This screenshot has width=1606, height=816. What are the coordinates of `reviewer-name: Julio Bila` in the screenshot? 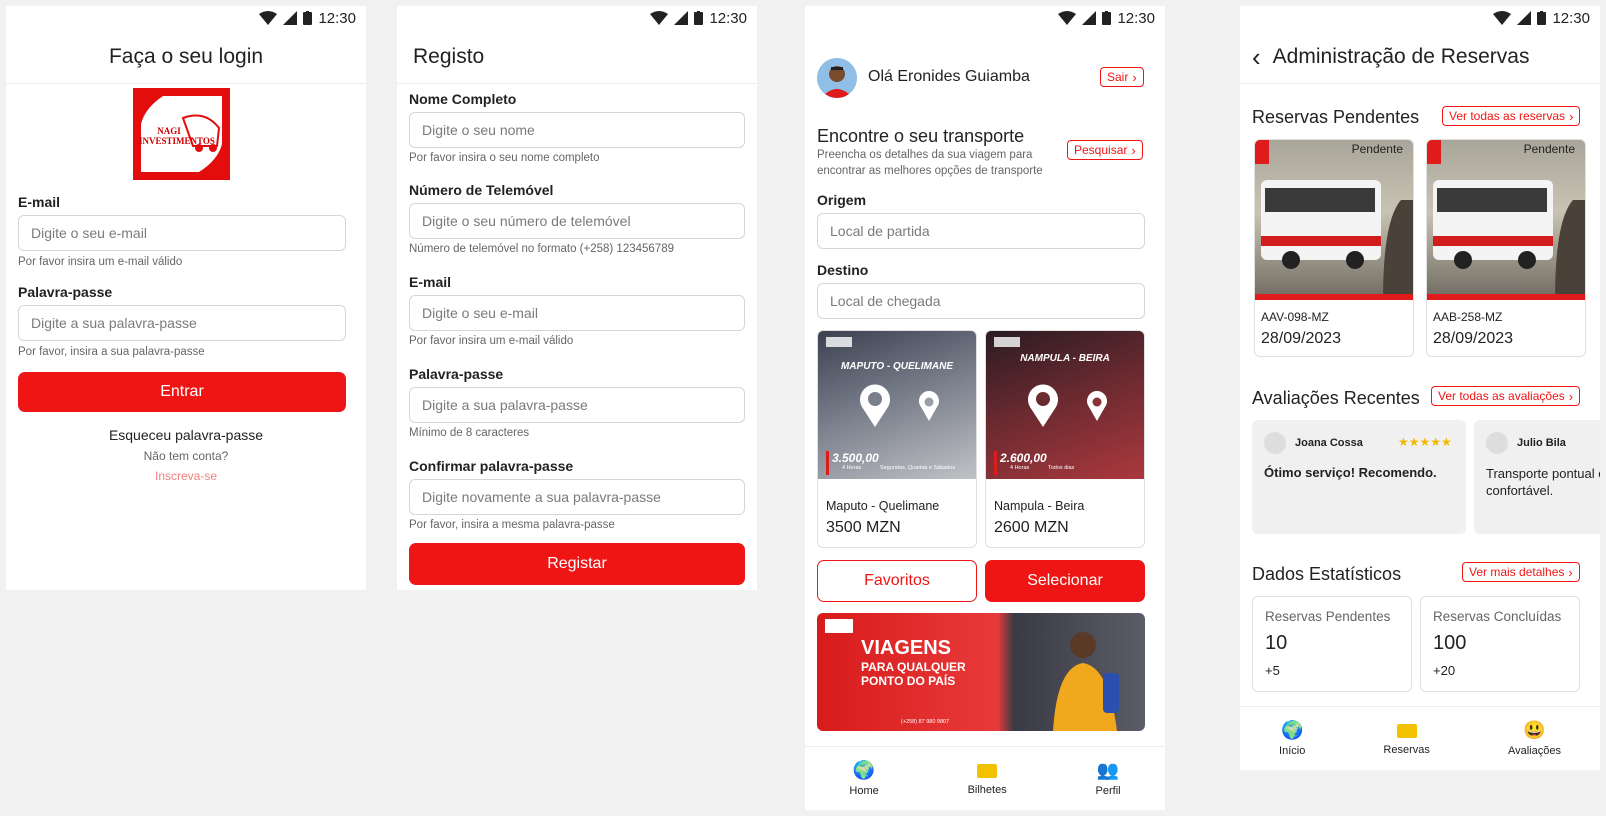 It's located at (1541, 443).